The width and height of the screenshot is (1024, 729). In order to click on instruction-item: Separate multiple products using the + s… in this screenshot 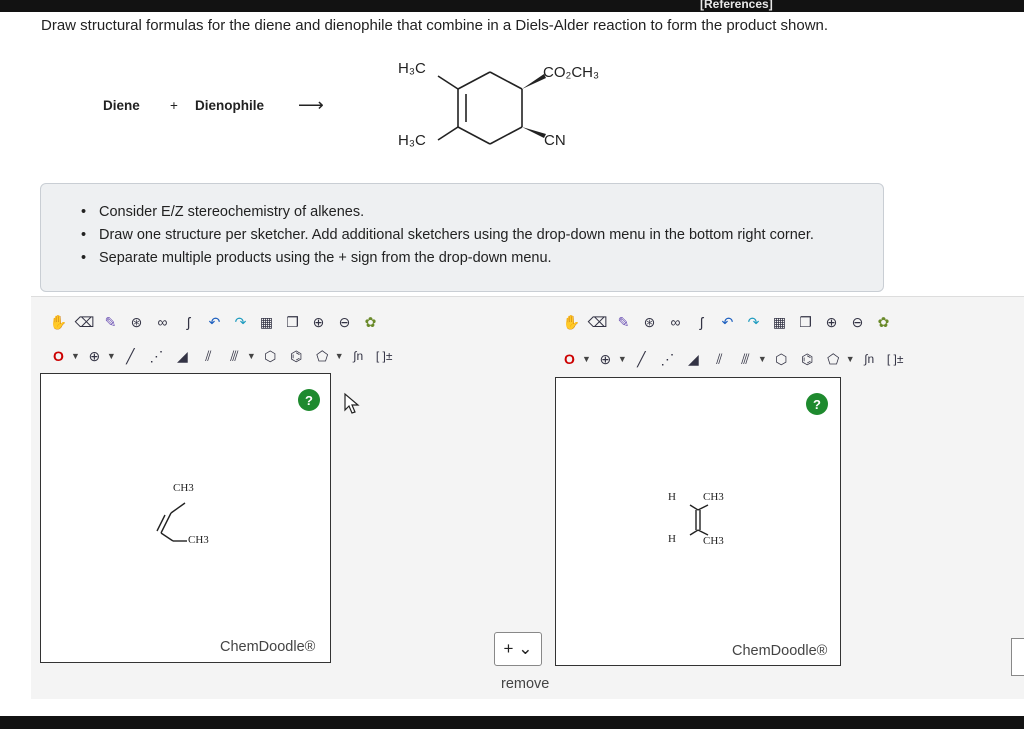, I will do `click(447, 258)`.